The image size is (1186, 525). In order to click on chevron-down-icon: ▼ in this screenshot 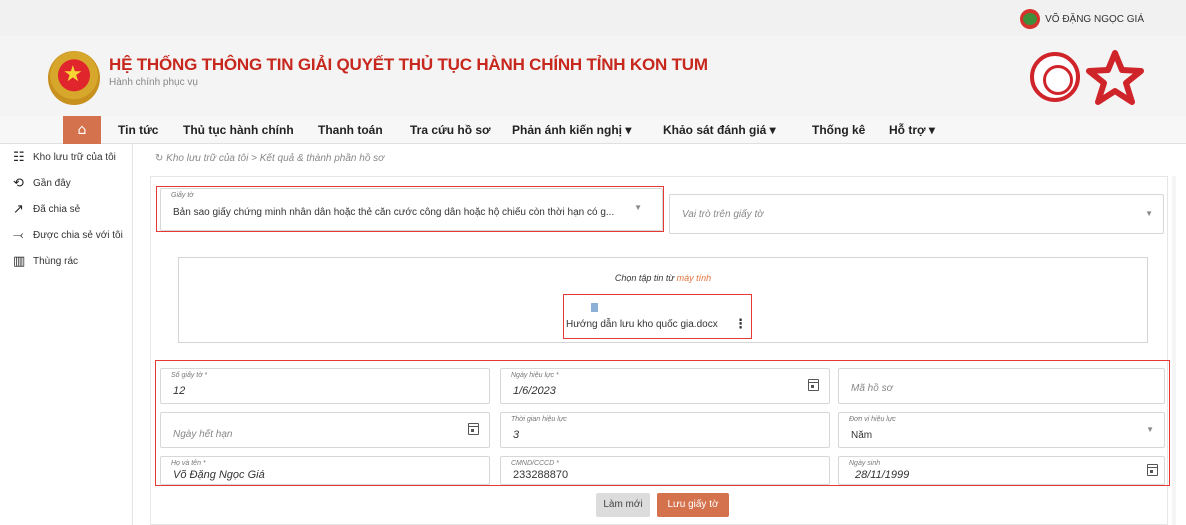, I will do `click(1149, 213)`.